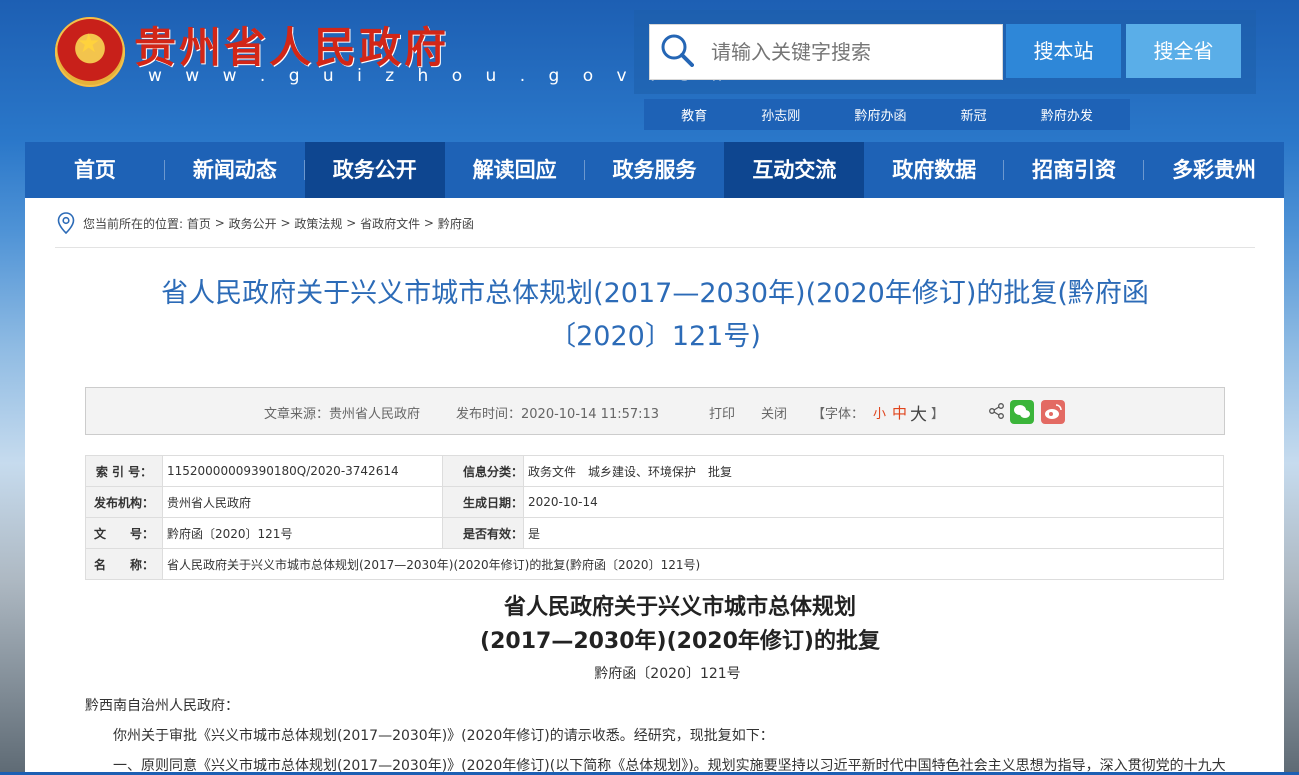 The width and height of the screenshot is (1299, 775). I want to click on date-label: 生成日期：, so click(483, 502).